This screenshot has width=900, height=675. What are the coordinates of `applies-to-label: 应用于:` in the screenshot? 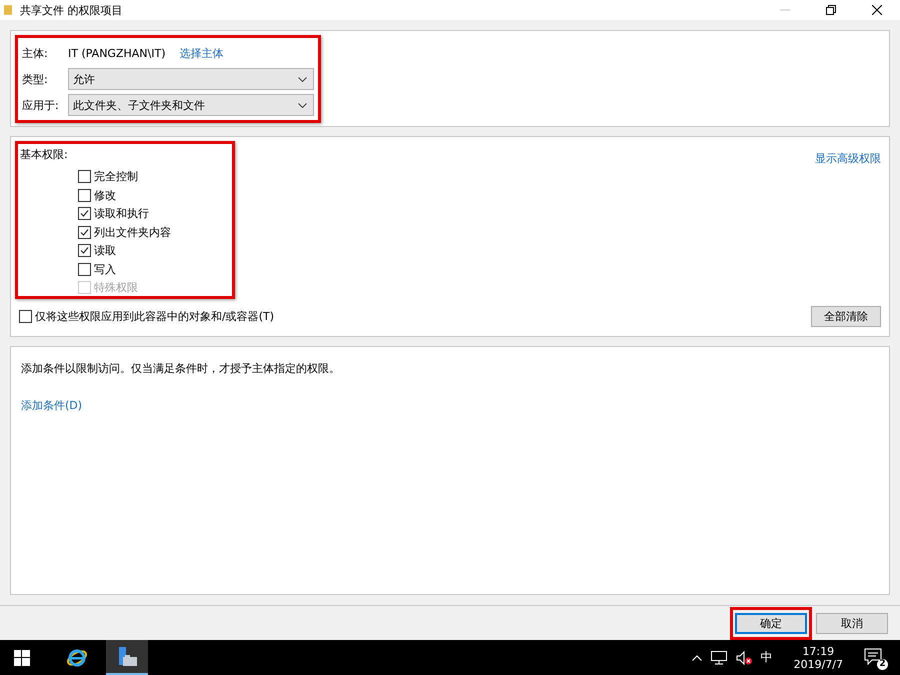 It's located at (41, 105).